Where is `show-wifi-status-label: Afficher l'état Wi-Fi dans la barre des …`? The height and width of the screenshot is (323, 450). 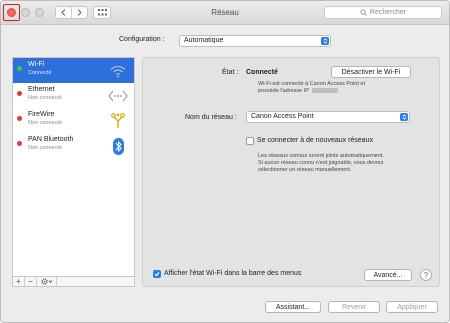
show-wifi-status-label: Afficher l'état Wi-Fi dans la barre des … is located at coordinates (233, 273).